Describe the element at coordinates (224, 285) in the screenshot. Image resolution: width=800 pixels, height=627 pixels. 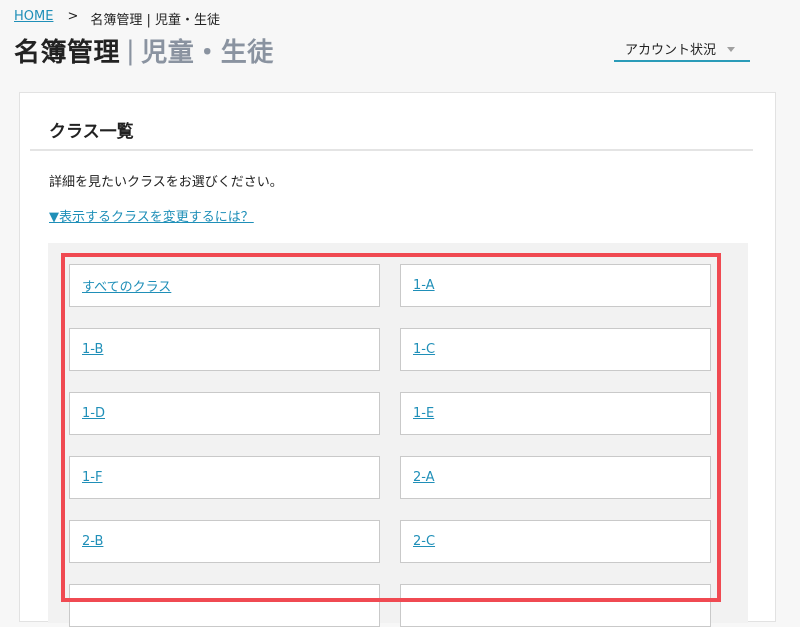
I see `class-button-all: すべてのクラス` at that location.